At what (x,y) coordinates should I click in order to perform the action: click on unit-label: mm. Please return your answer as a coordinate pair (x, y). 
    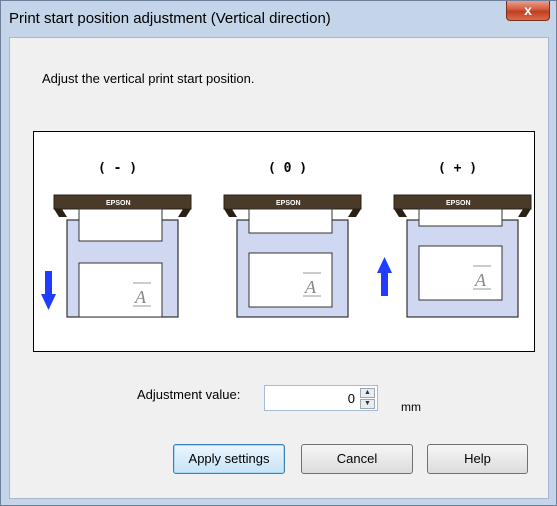
    Looking at the image, I should click on (411, 407).